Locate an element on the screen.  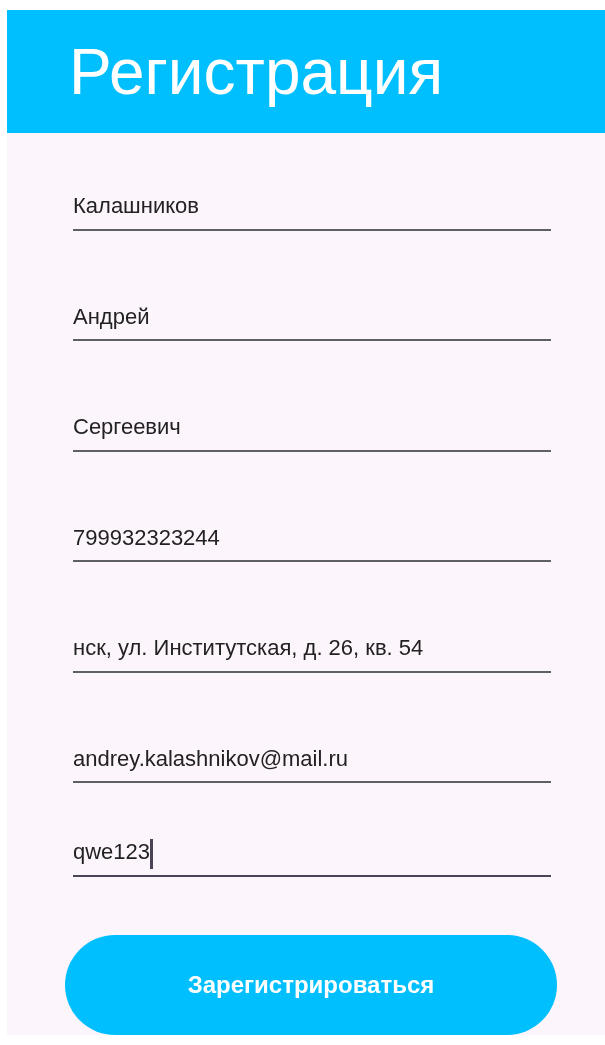
input-field: qwe123 is located at coordinates (312, 857).